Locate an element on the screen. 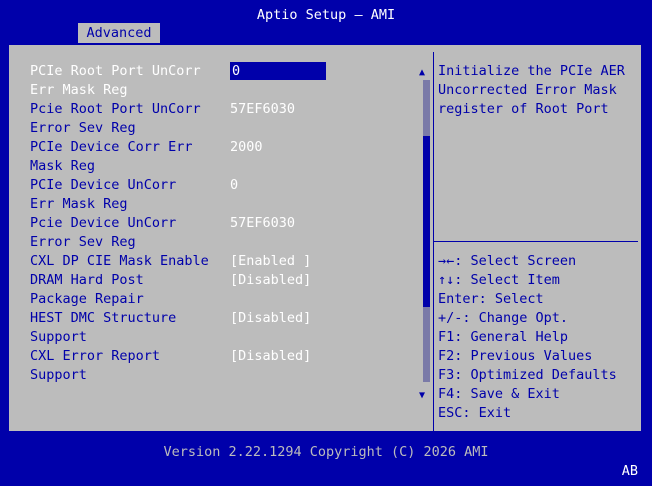 This screenshot has width=652, height=486. setting-pcie-device-uncorr-error-sev: Pcie Device UnCorr 57EF6030 is located at coordinates (210, 223).